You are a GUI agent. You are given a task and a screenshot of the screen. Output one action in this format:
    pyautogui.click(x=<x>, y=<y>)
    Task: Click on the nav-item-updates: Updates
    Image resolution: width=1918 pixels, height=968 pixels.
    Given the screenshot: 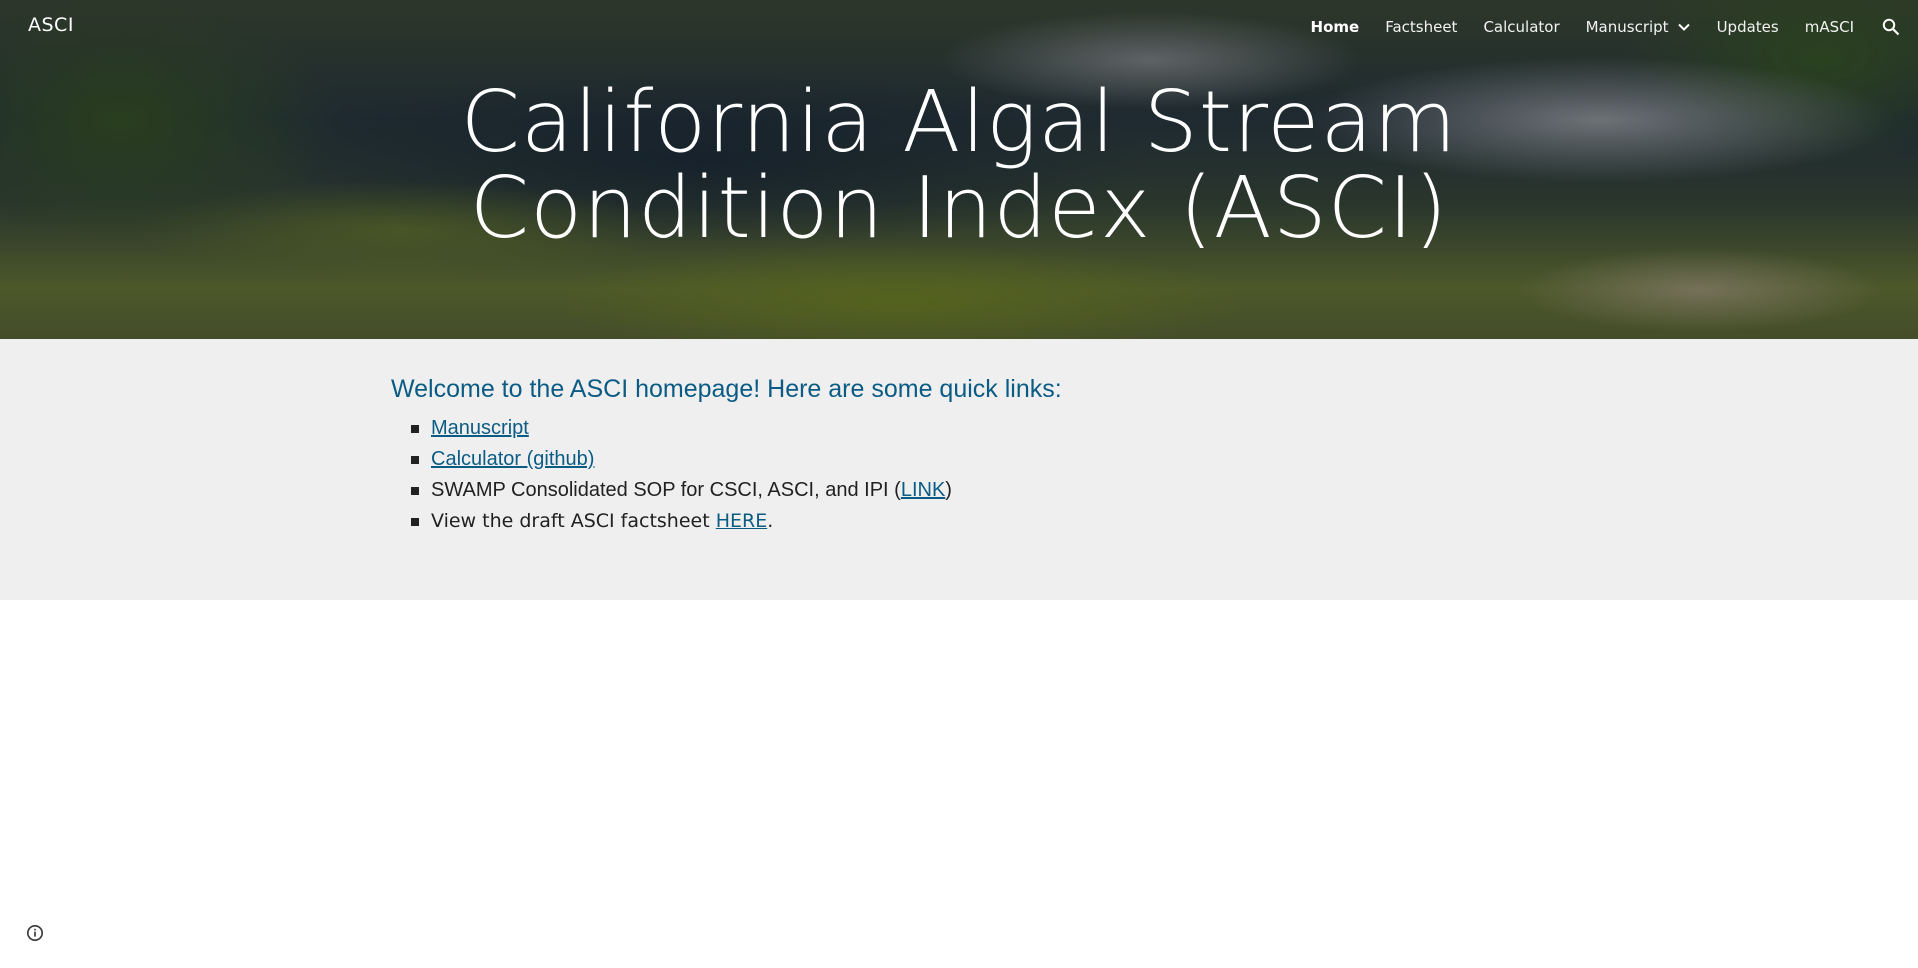 What is the action you would take?
    pyautogui.click(x=1748, y=27)
    